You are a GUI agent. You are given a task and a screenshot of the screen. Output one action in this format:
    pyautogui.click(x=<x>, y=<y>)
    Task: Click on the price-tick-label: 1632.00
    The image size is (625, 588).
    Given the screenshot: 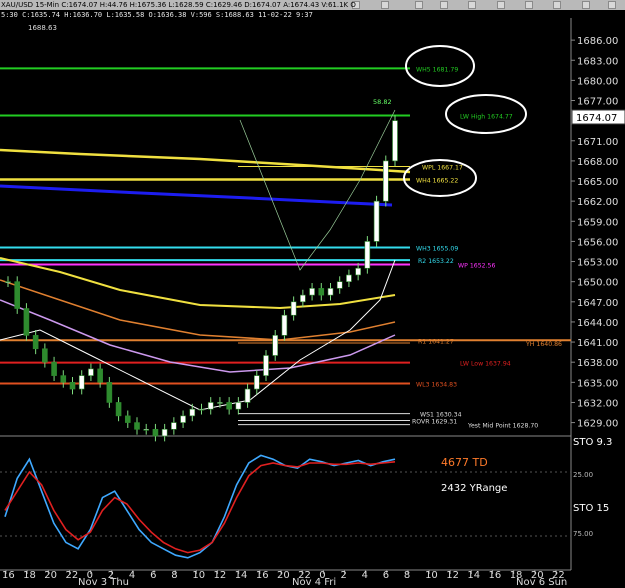 What is the action you would take?
    pyautogui.click(x=597, y=403)
    